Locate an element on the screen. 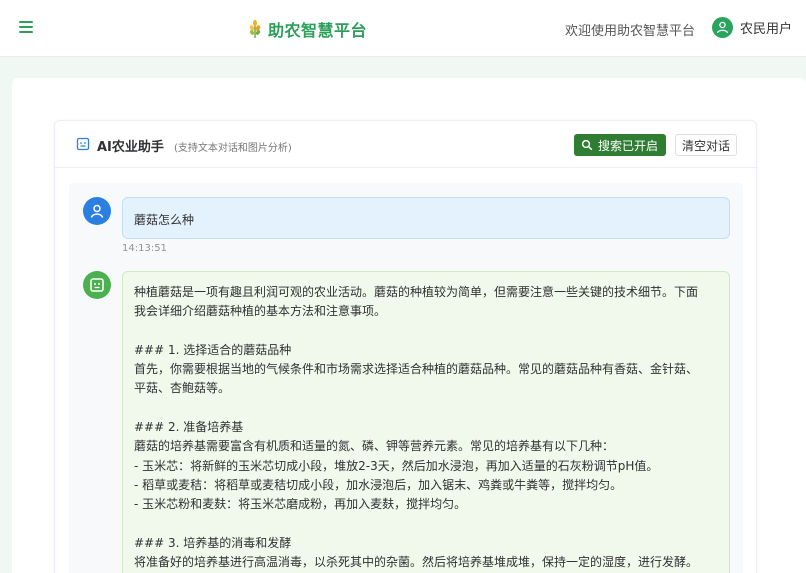 The width and height of the screenshot is (806, 573). clear-chat-button: 清空对话 is located at coordinates (706, 145).